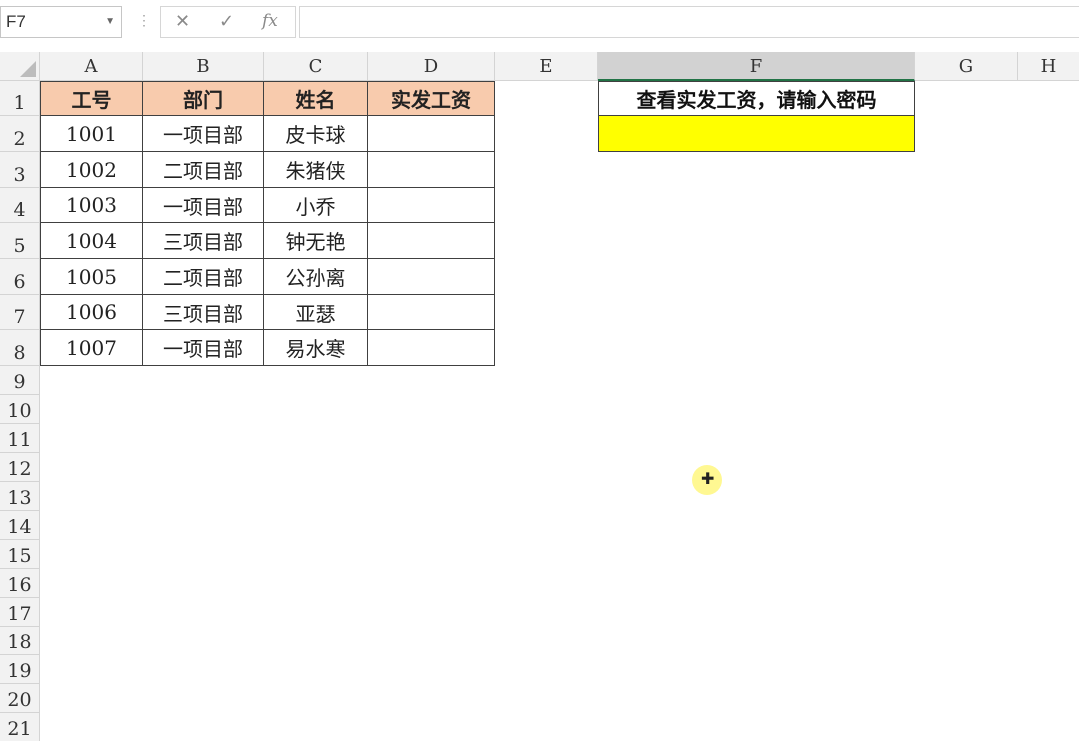  I want to click on table-cell-id: 1004, so click(91, 241).